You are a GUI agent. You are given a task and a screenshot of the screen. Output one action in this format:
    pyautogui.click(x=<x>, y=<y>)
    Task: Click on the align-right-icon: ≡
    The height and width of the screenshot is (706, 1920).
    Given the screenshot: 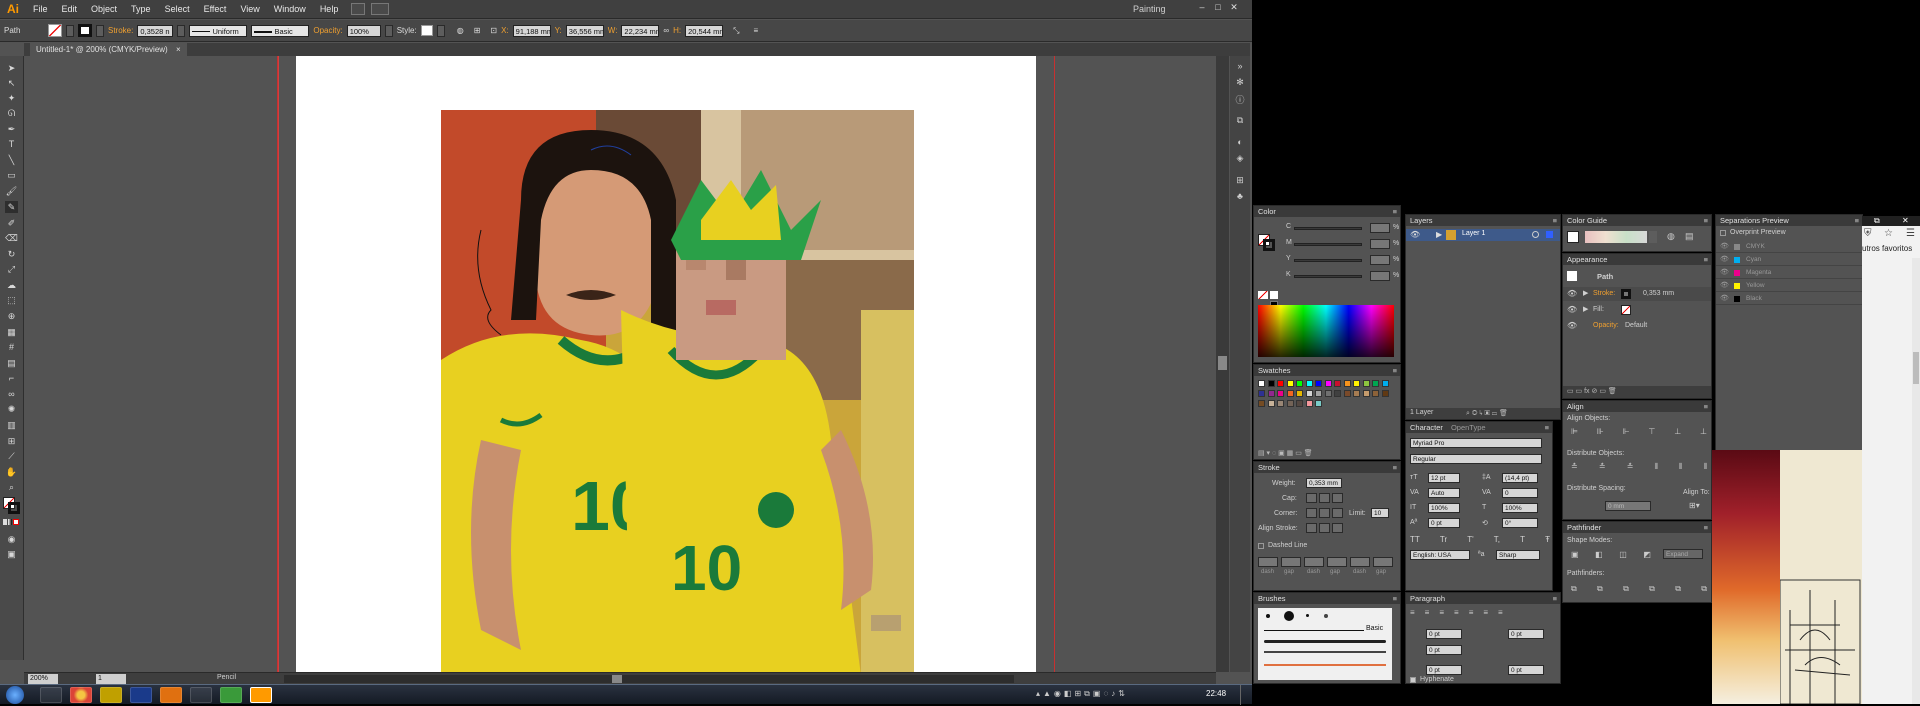 What is the action you would take?
    pyautogui.click(x=1441, y=613)
    